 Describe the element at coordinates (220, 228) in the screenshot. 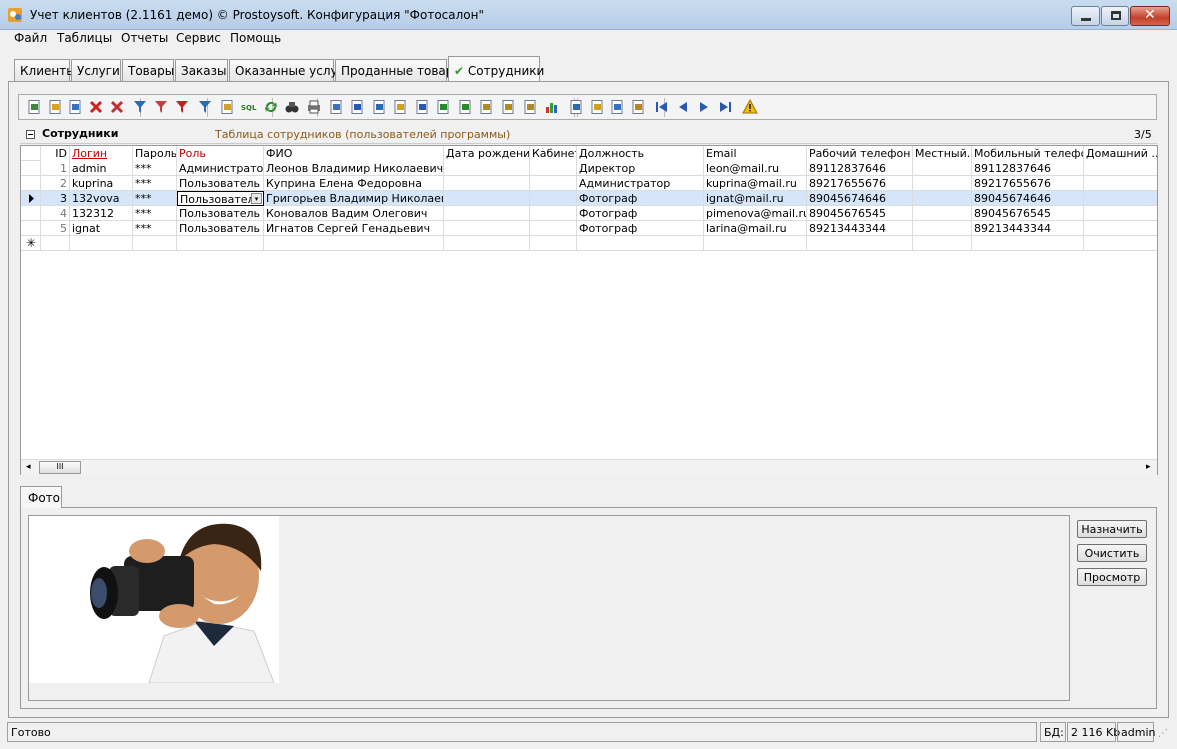

I see `cell-role: Пользователь` at that location.